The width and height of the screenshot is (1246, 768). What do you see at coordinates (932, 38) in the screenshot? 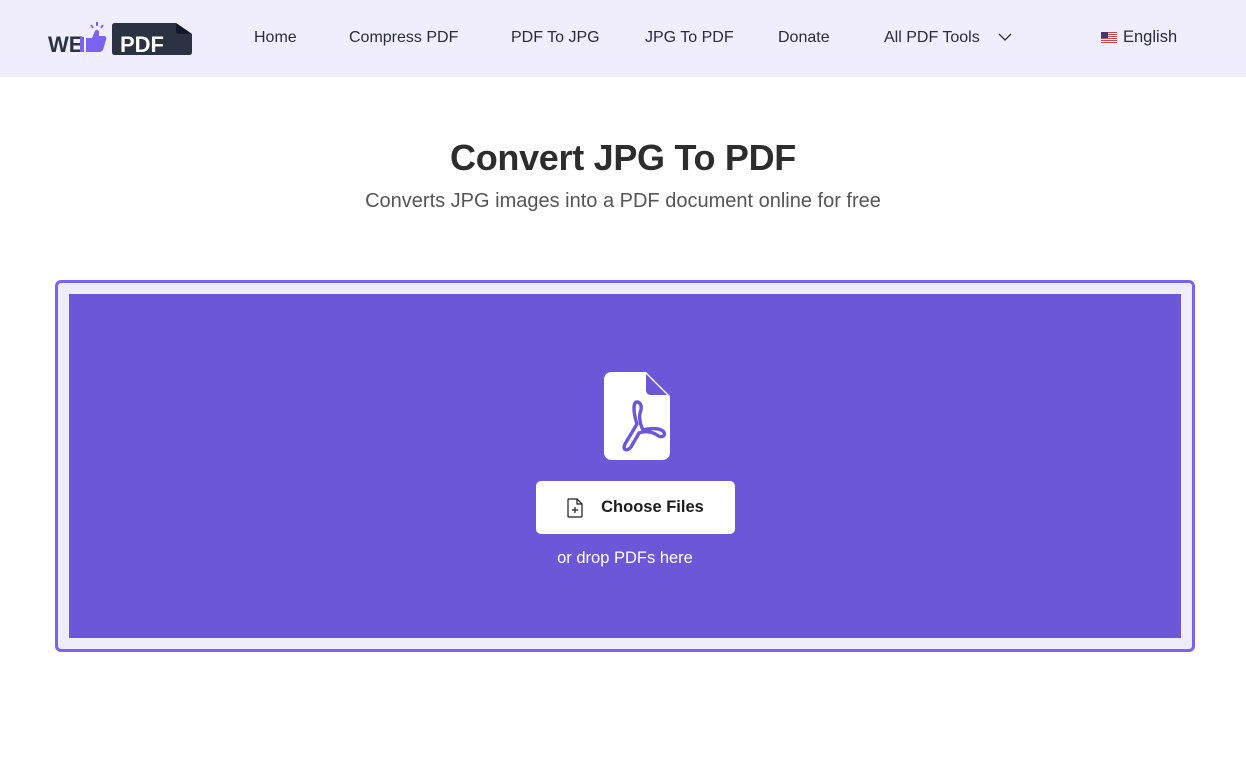
I see `nav-all-pdf-tools: All PDF Tools` at bounding box center [932, 38].